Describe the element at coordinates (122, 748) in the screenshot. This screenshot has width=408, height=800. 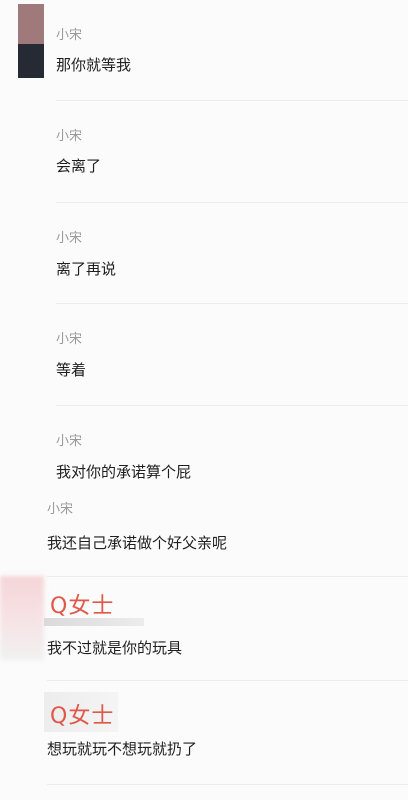
I see `message-text: 想玩就玩不想玩就扔了` at that location.